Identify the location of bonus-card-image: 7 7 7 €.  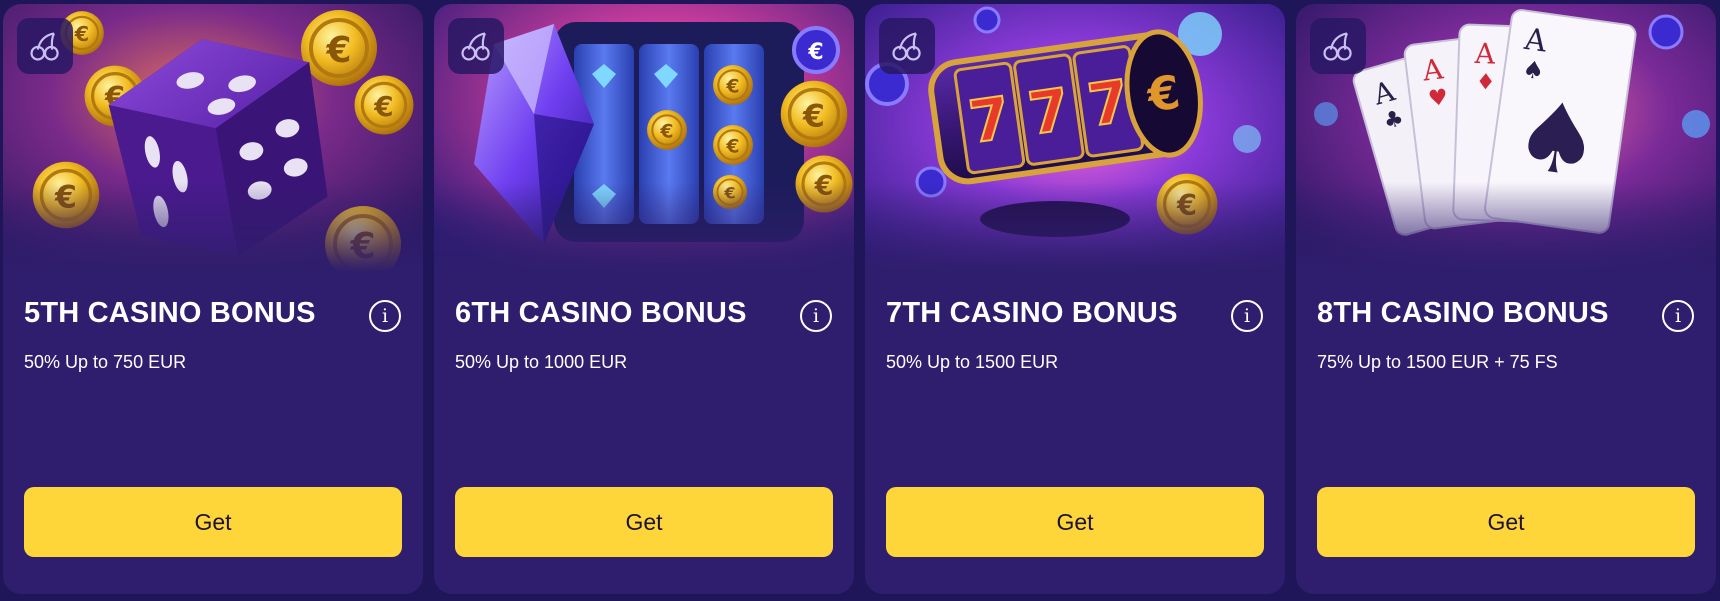
(1075, 138).